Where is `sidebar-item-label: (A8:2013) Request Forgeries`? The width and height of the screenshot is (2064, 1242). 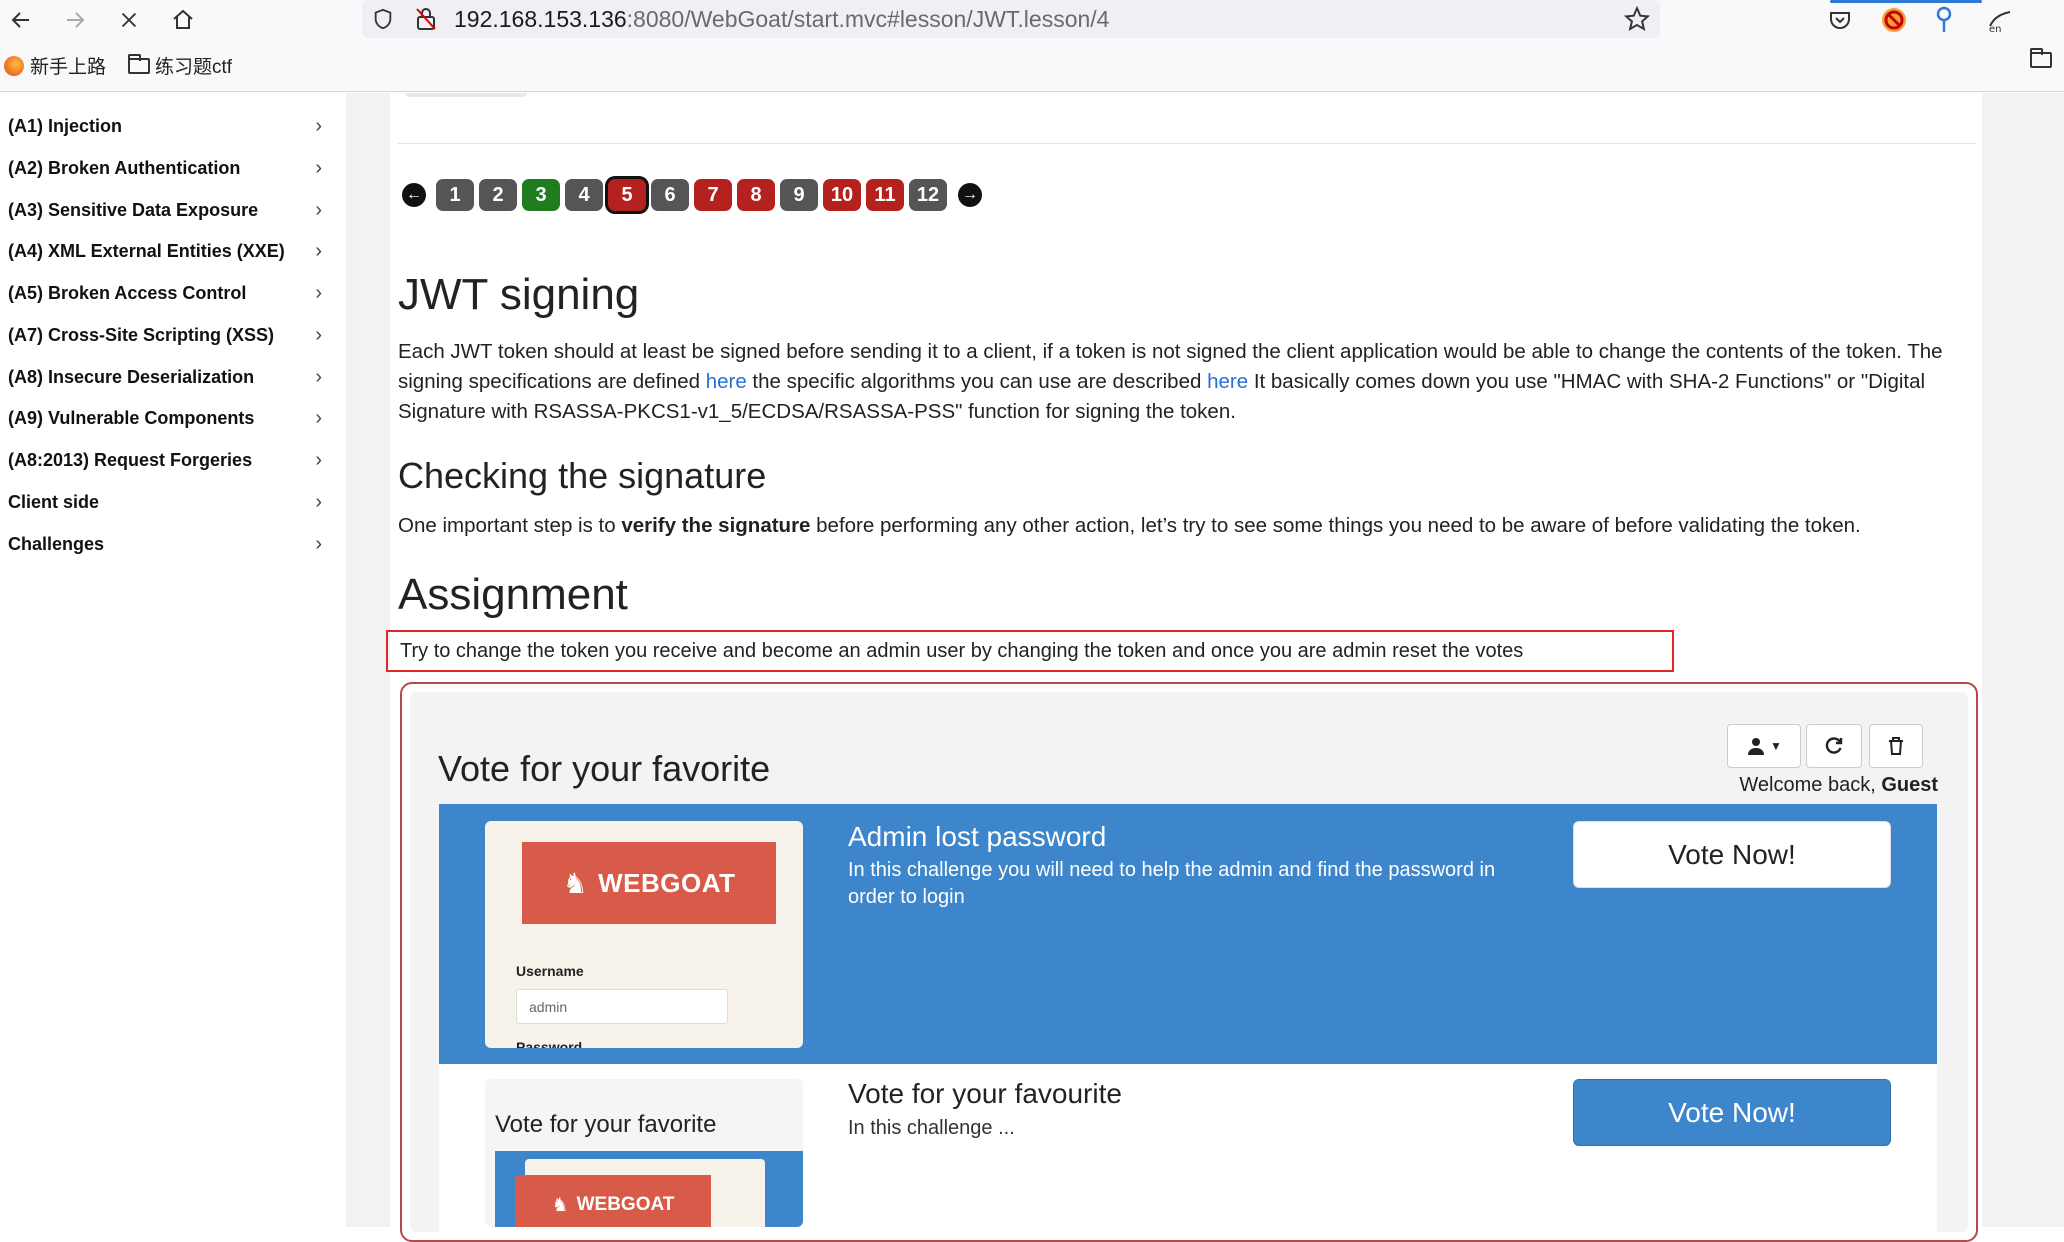 sidebar-item-label: (A8:2013) Request Forgeries is located at coordinates (130, 459).